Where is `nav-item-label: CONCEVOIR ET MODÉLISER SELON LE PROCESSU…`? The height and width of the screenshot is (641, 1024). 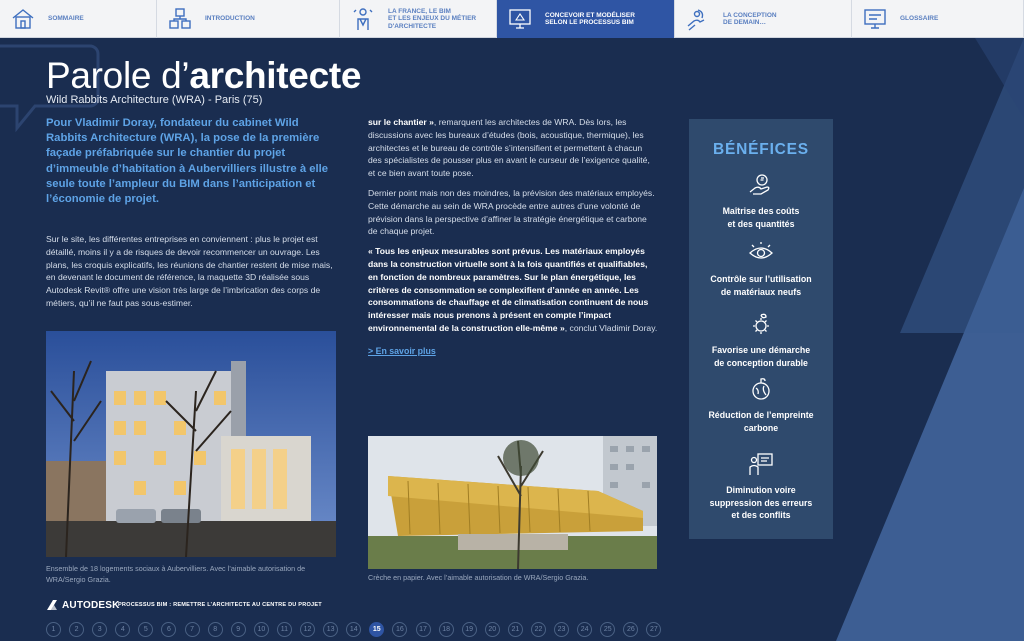 nav-item-label: CONCEVOIR ET MODÉLISER SELON LE PROCESSU… is located at coordinates (590, 19).